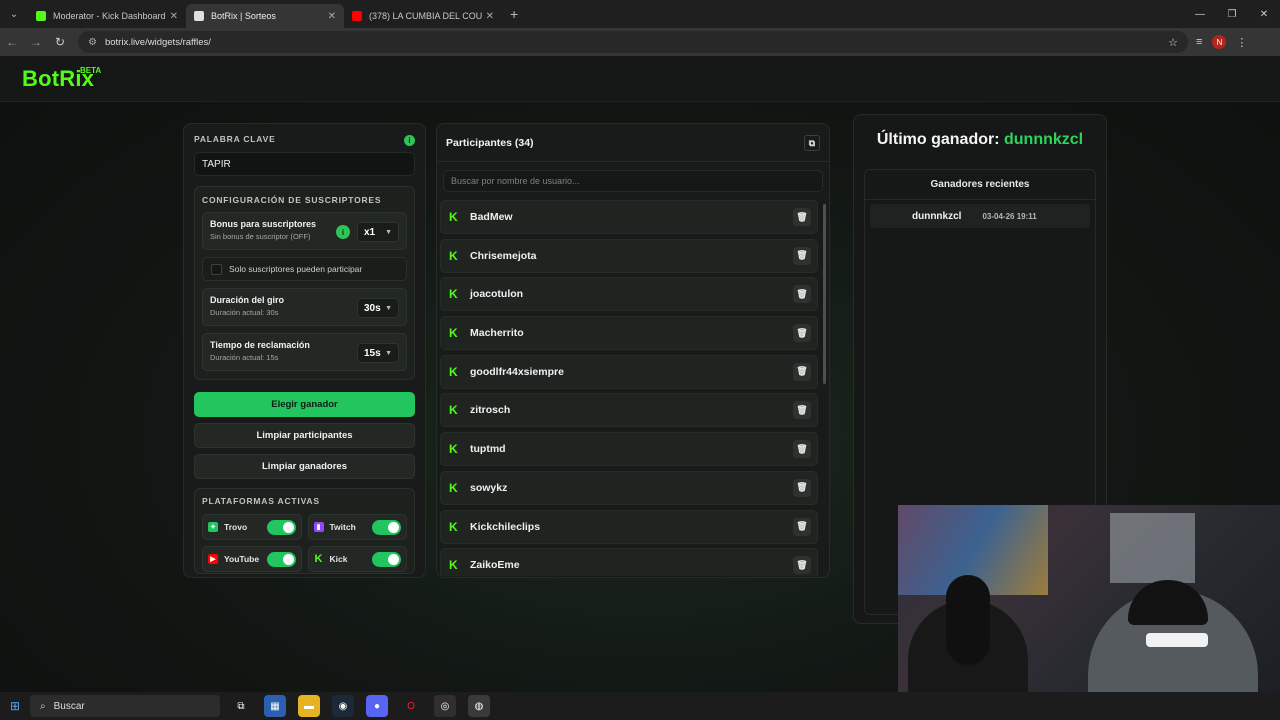 The image size is (1280, 720). What do you see at coordinates (236, 527) in the screenshot?
I see `platform-label: Trovo` at bounding box center [236, 527].